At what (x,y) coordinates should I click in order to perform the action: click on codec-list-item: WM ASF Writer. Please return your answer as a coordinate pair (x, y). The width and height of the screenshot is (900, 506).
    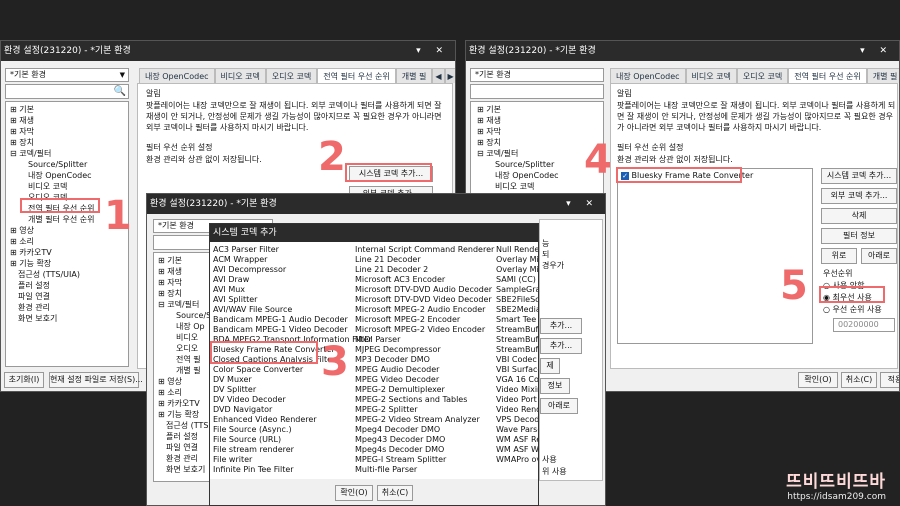
    Looking at the image, I should click on (517, 450).